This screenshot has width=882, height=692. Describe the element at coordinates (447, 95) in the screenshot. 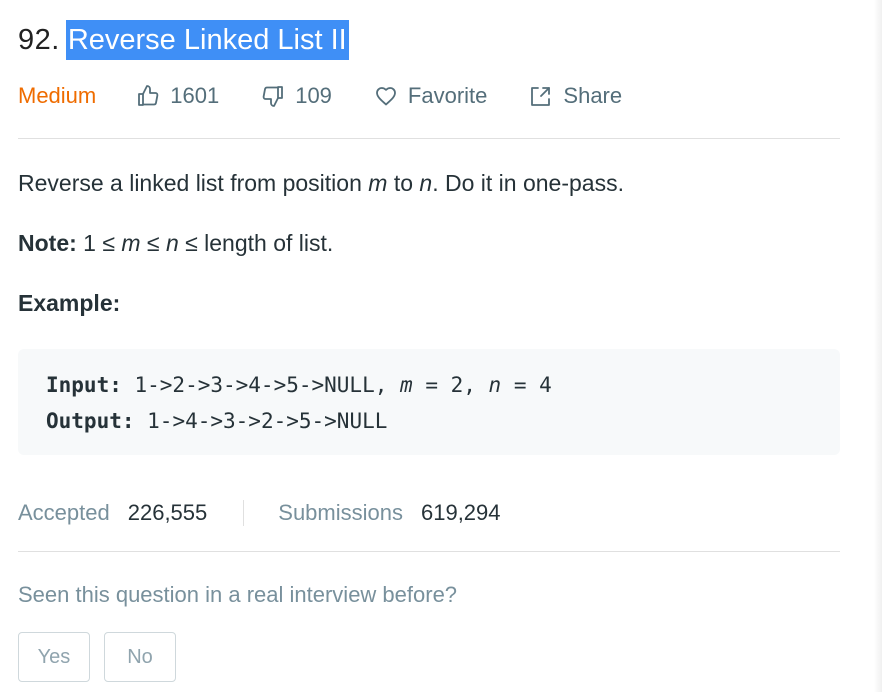

I see `favorite-label: Favorite` at that location.